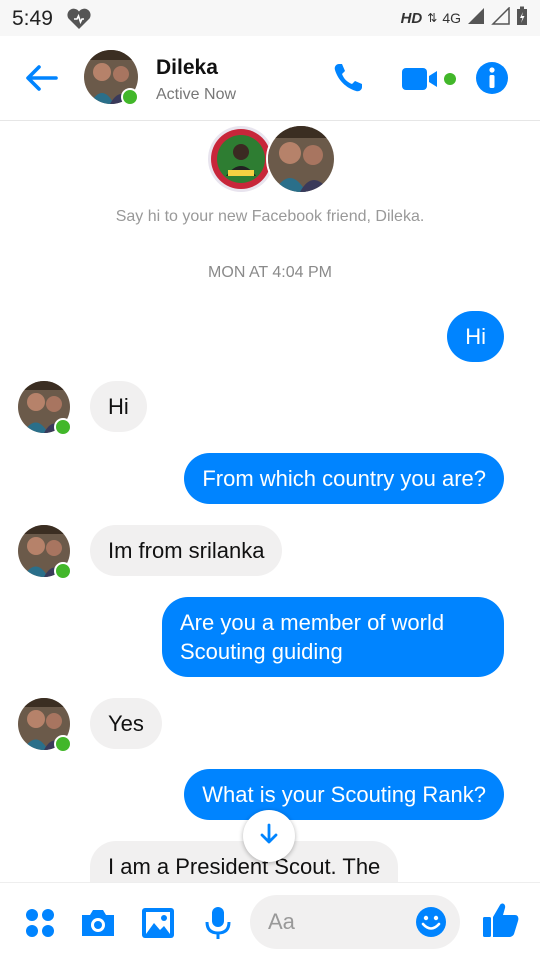  I want to click on outgoing-message: What is your Scouting Rank?, so click(344, 794).